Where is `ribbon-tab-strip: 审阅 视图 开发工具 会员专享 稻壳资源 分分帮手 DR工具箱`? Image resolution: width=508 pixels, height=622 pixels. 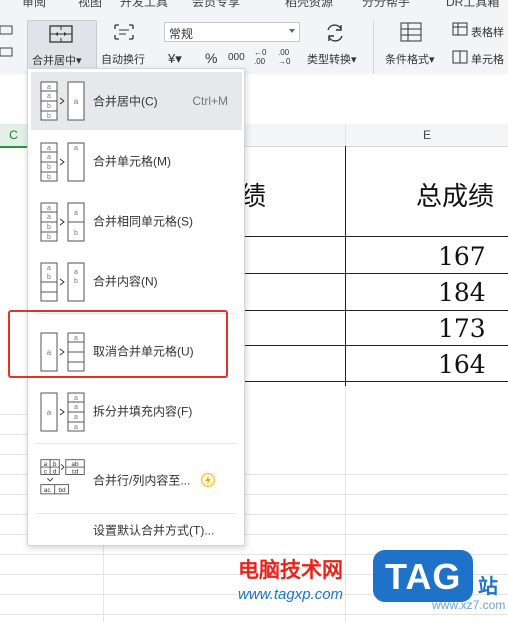
ribbon-tab-strip: 审阅 视图 开发工具 会员专享 稻壳资源 分分帮手 DR工具箱 is located at coordinates (254, 4).